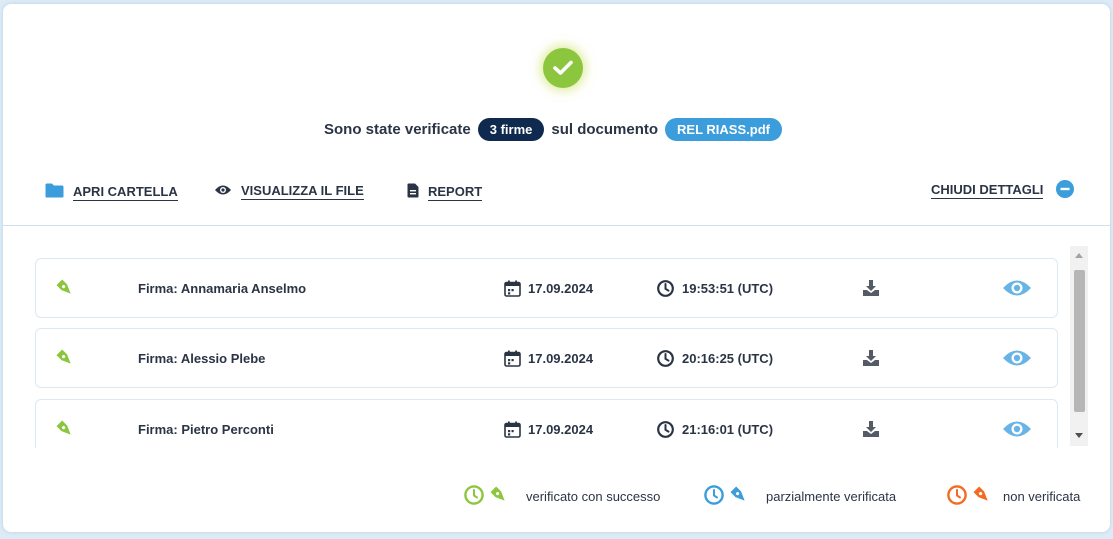 This screenshot has width=1113, height=539. I want to click on folder-icon, so click(59, 192).